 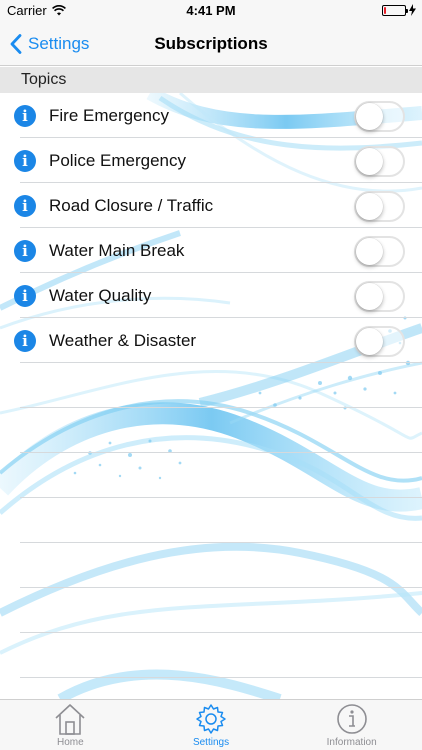 What do you see at coordinates (117, 250) in the screenshot?
I see `topic-label: Water Main Break` at bounding box center [117, 250].